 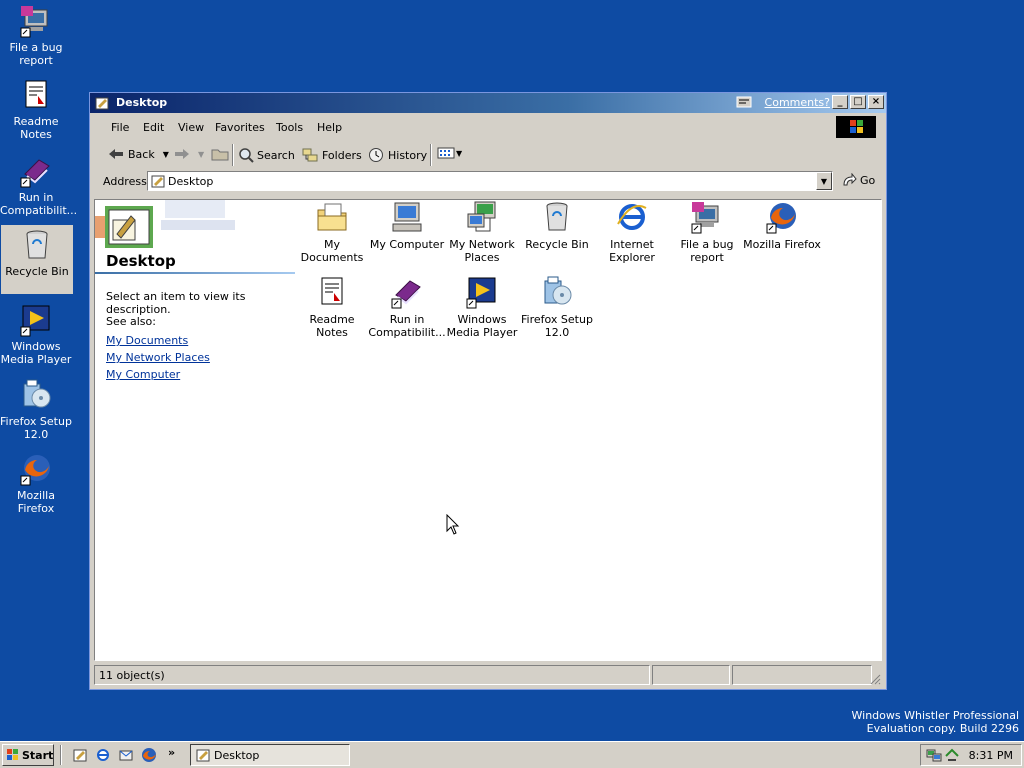 What do you see at coordinates (34, 22) in the screenshot?
I see `computer-bug-icon` at bounding box center [34, 22].